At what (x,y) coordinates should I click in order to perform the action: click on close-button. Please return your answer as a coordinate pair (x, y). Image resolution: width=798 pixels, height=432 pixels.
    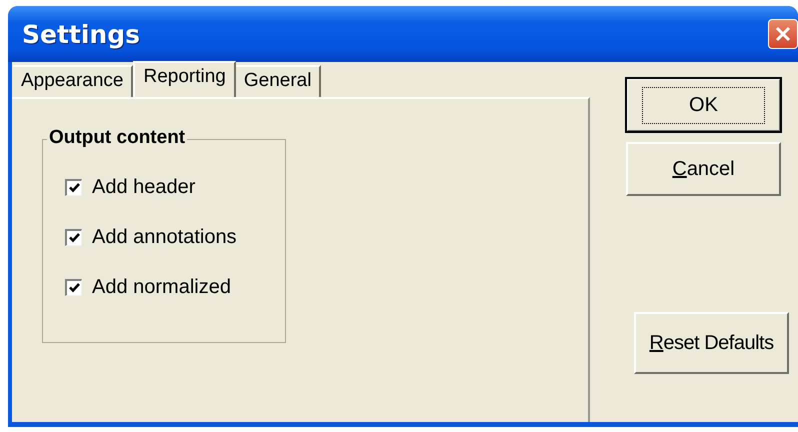
    Looking at the image, I should click on (783, 34).